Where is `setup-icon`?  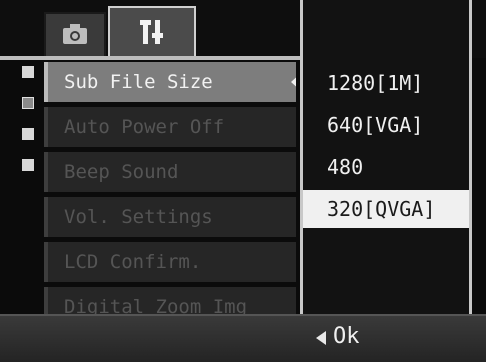
setup-icon is located at coordinates (152, 34).